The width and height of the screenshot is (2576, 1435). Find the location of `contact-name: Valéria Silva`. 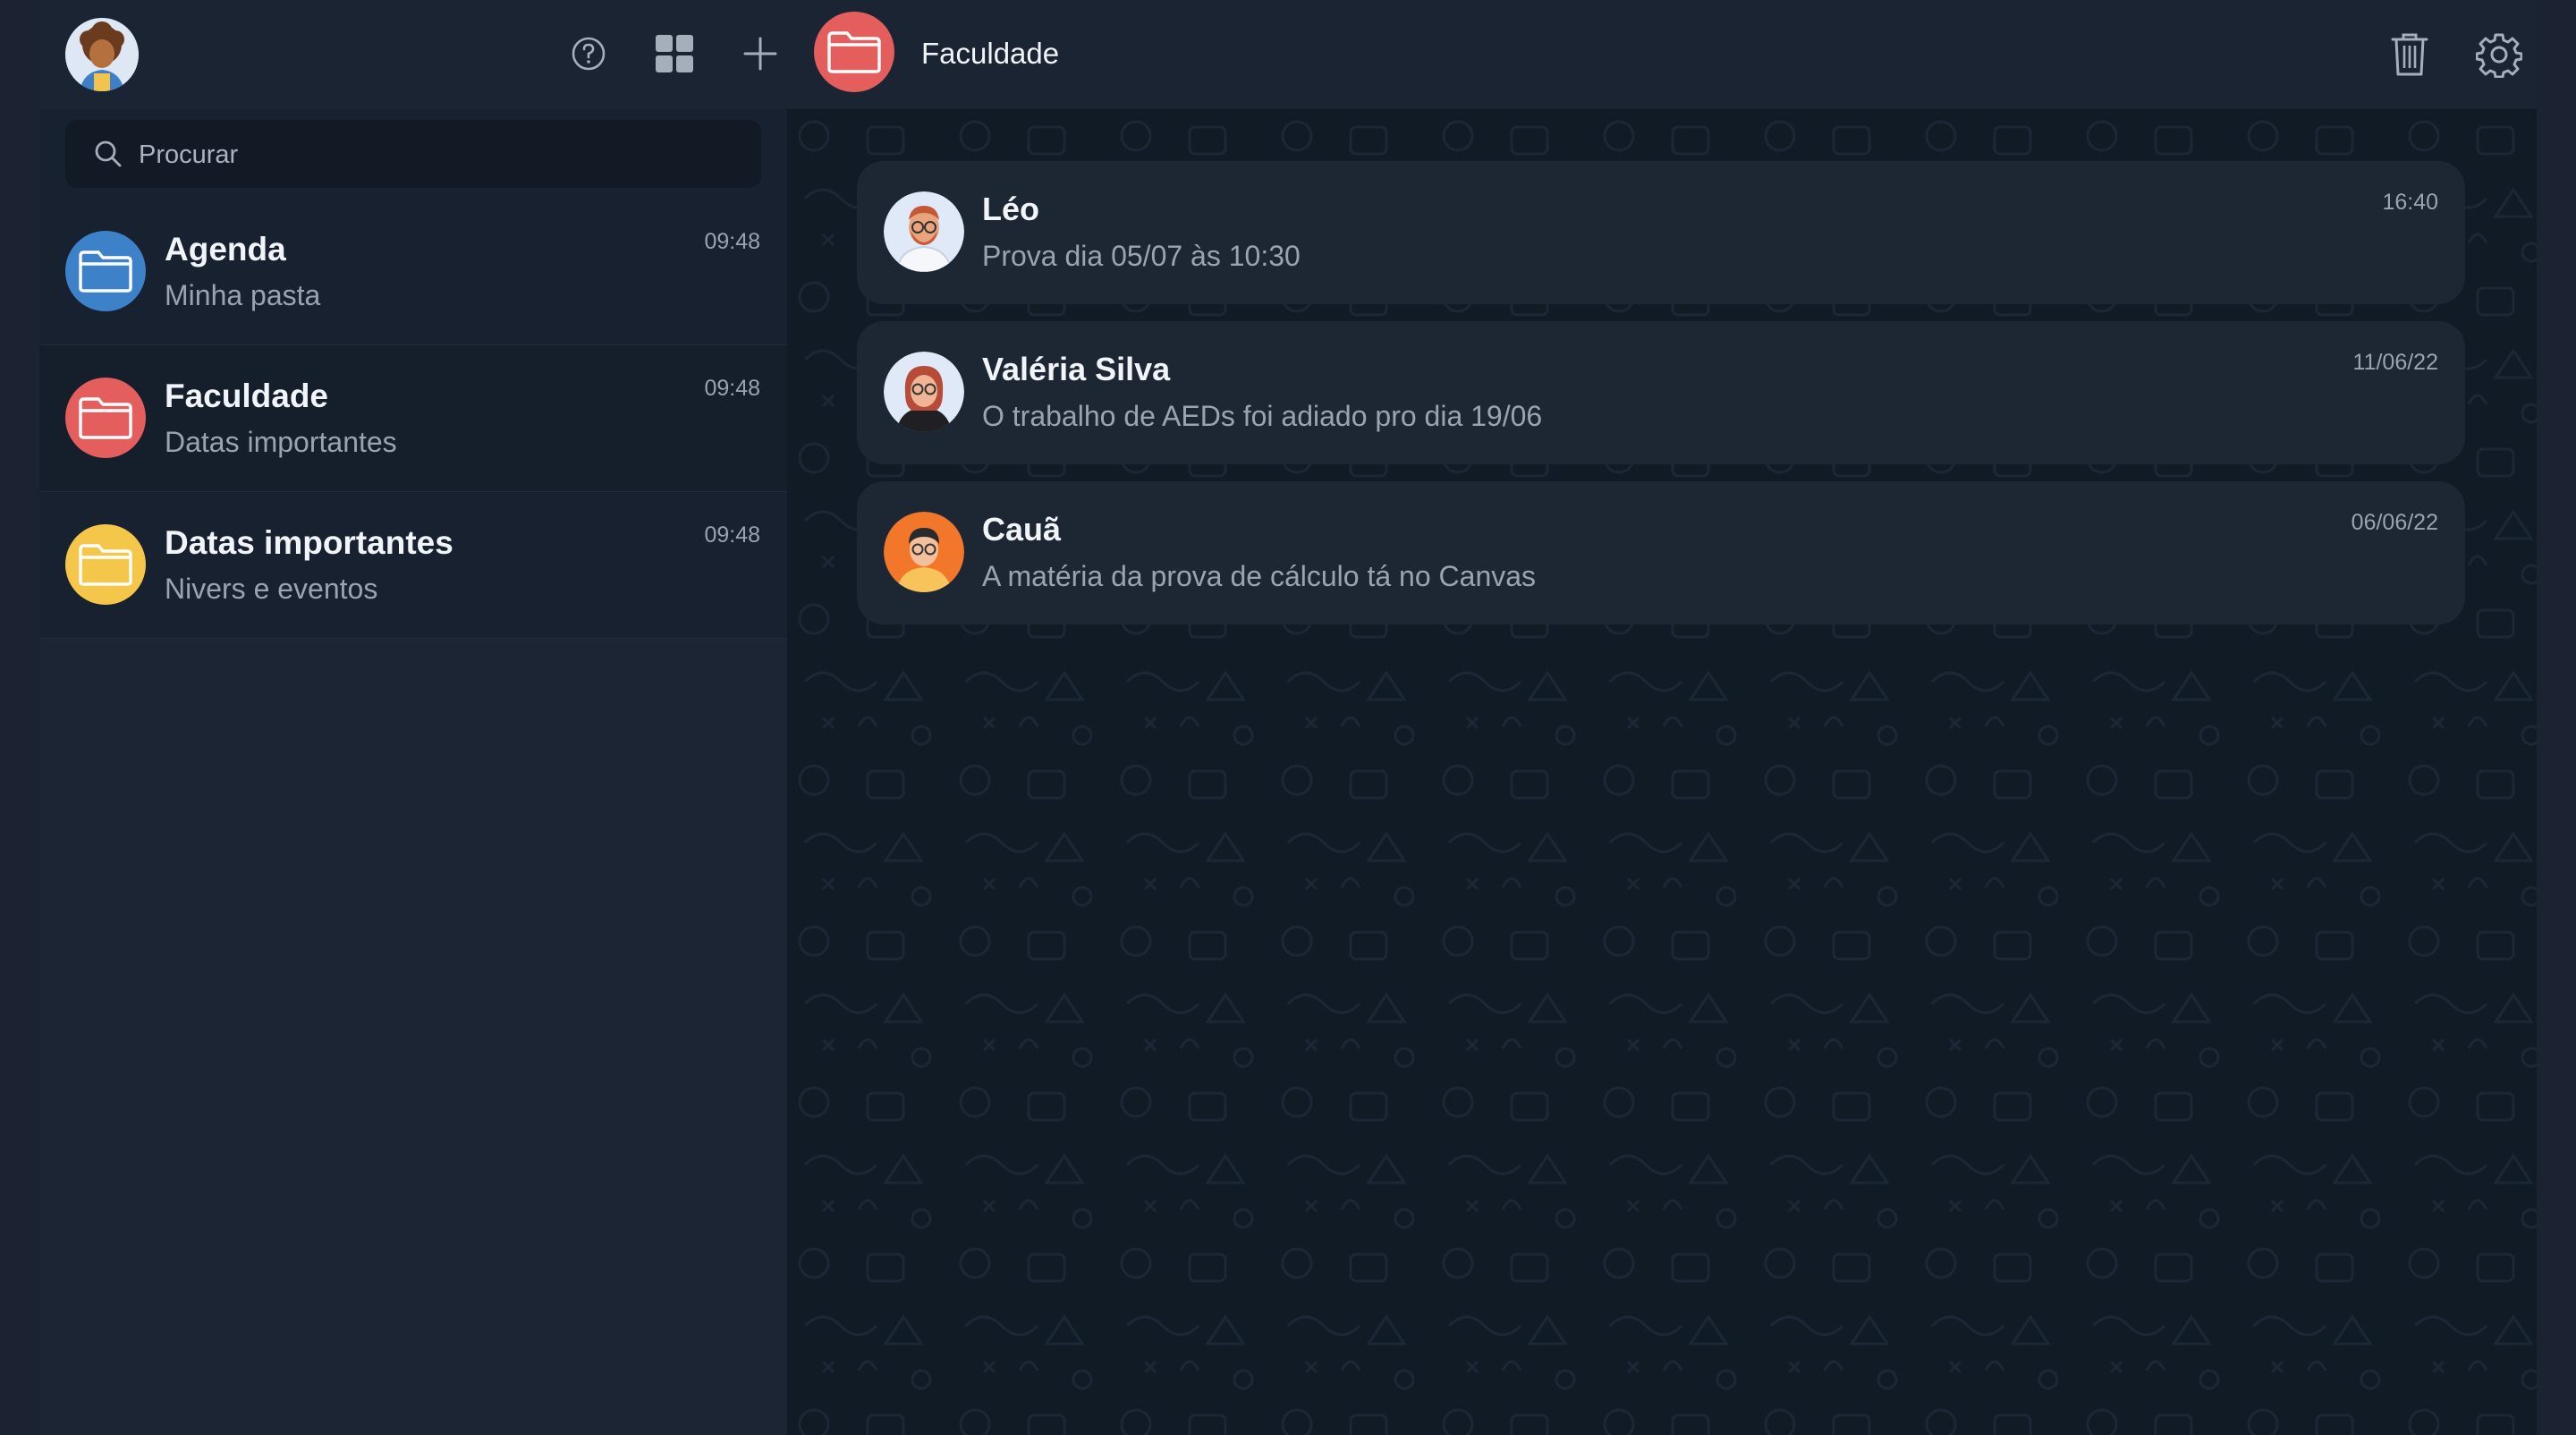

contact-name: Valéria Silva is located at coordinates (1076, 369).